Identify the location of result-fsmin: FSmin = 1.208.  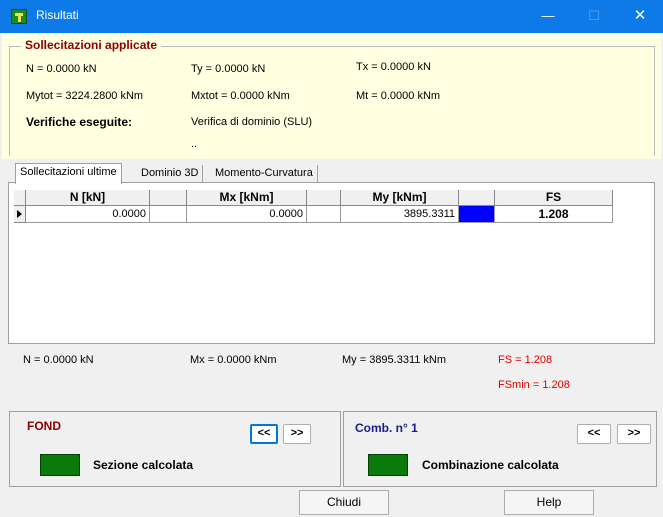
(534, 385).